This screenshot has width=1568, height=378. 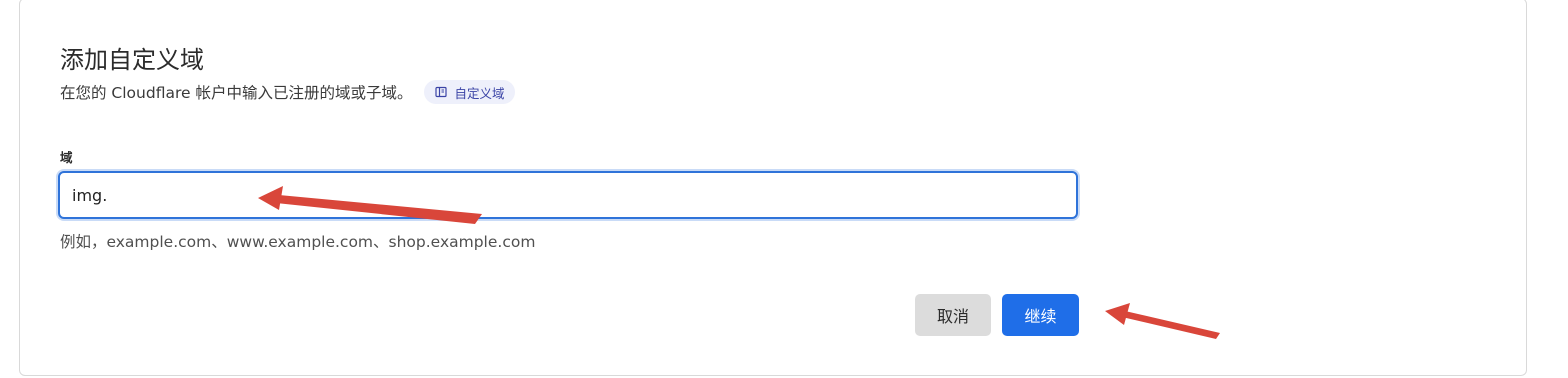 I want to click on domain-input, so click(x=568, y=195).